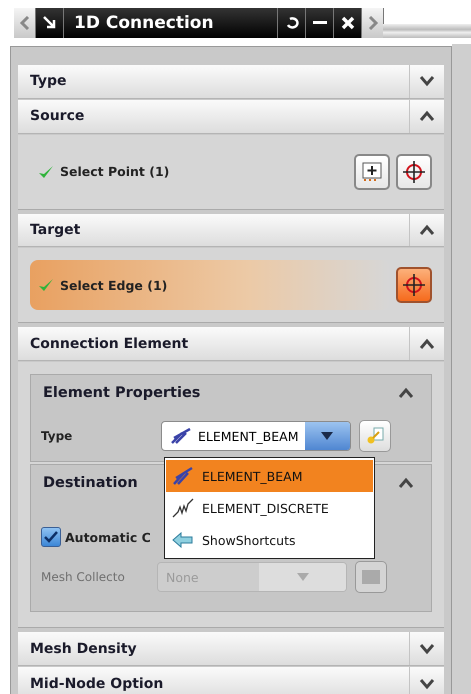 Image resolution: width=471 pixels, height=694 pixels. Describe the element at coordinates (90, 483) in the screenshot. I see `group-title: Destination` at that location.